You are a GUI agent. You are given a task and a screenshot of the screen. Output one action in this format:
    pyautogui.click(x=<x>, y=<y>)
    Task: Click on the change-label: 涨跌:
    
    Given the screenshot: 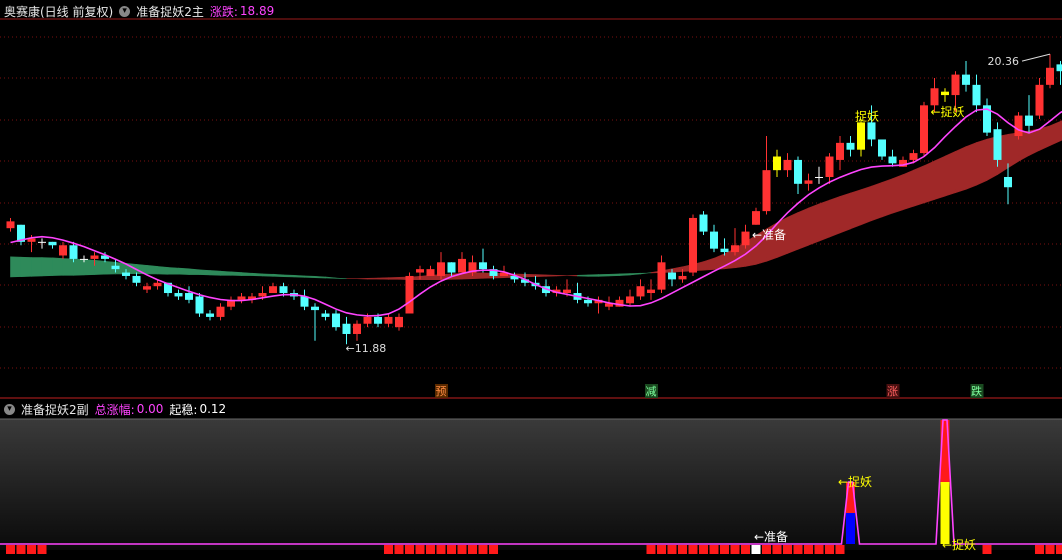 What is the action you would take?
    pyautogui.click(x=223, y=11)
    